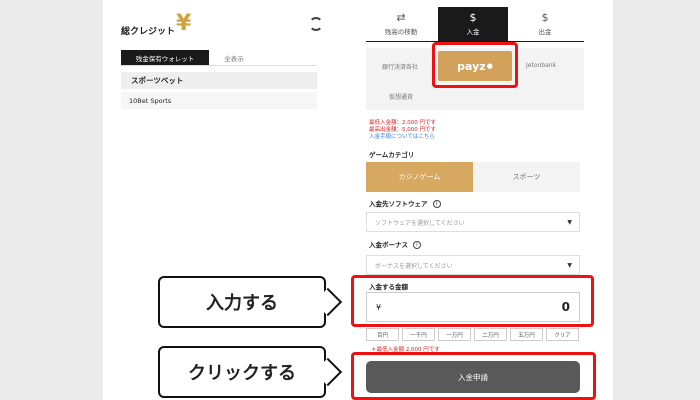 The width and height of the screenshot is (700, 400). What do you see at coordinates (473, 32) in the screenshot?
I see `tab-deposit-label: 入金` at bounding box center [473, 32].